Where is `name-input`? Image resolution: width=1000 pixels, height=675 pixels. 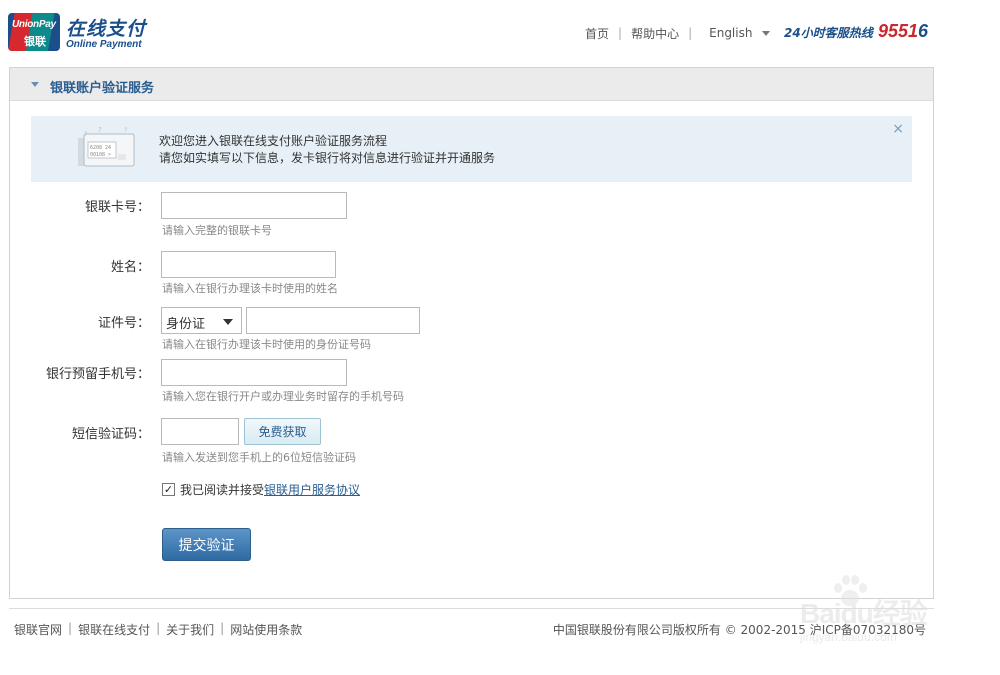 name-input is located at coordinates (248, 264).